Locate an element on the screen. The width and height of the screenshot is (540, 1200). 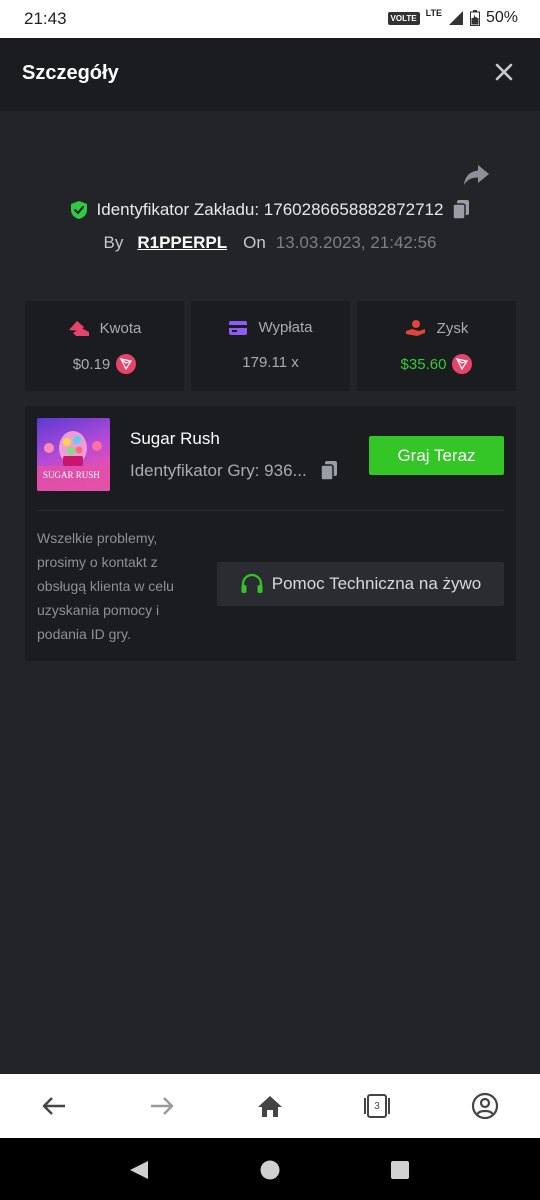
by-label: By is located at coordinates (113, 242).